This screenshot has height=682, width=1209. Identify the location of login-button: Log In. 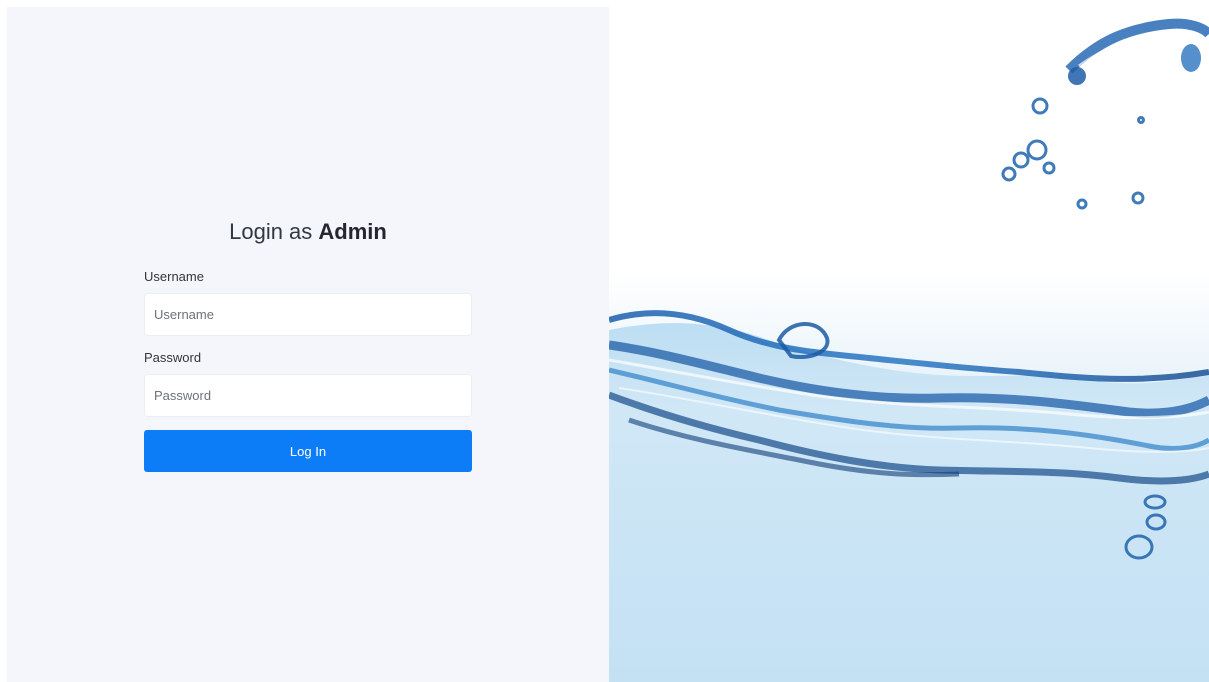
(308, 451).